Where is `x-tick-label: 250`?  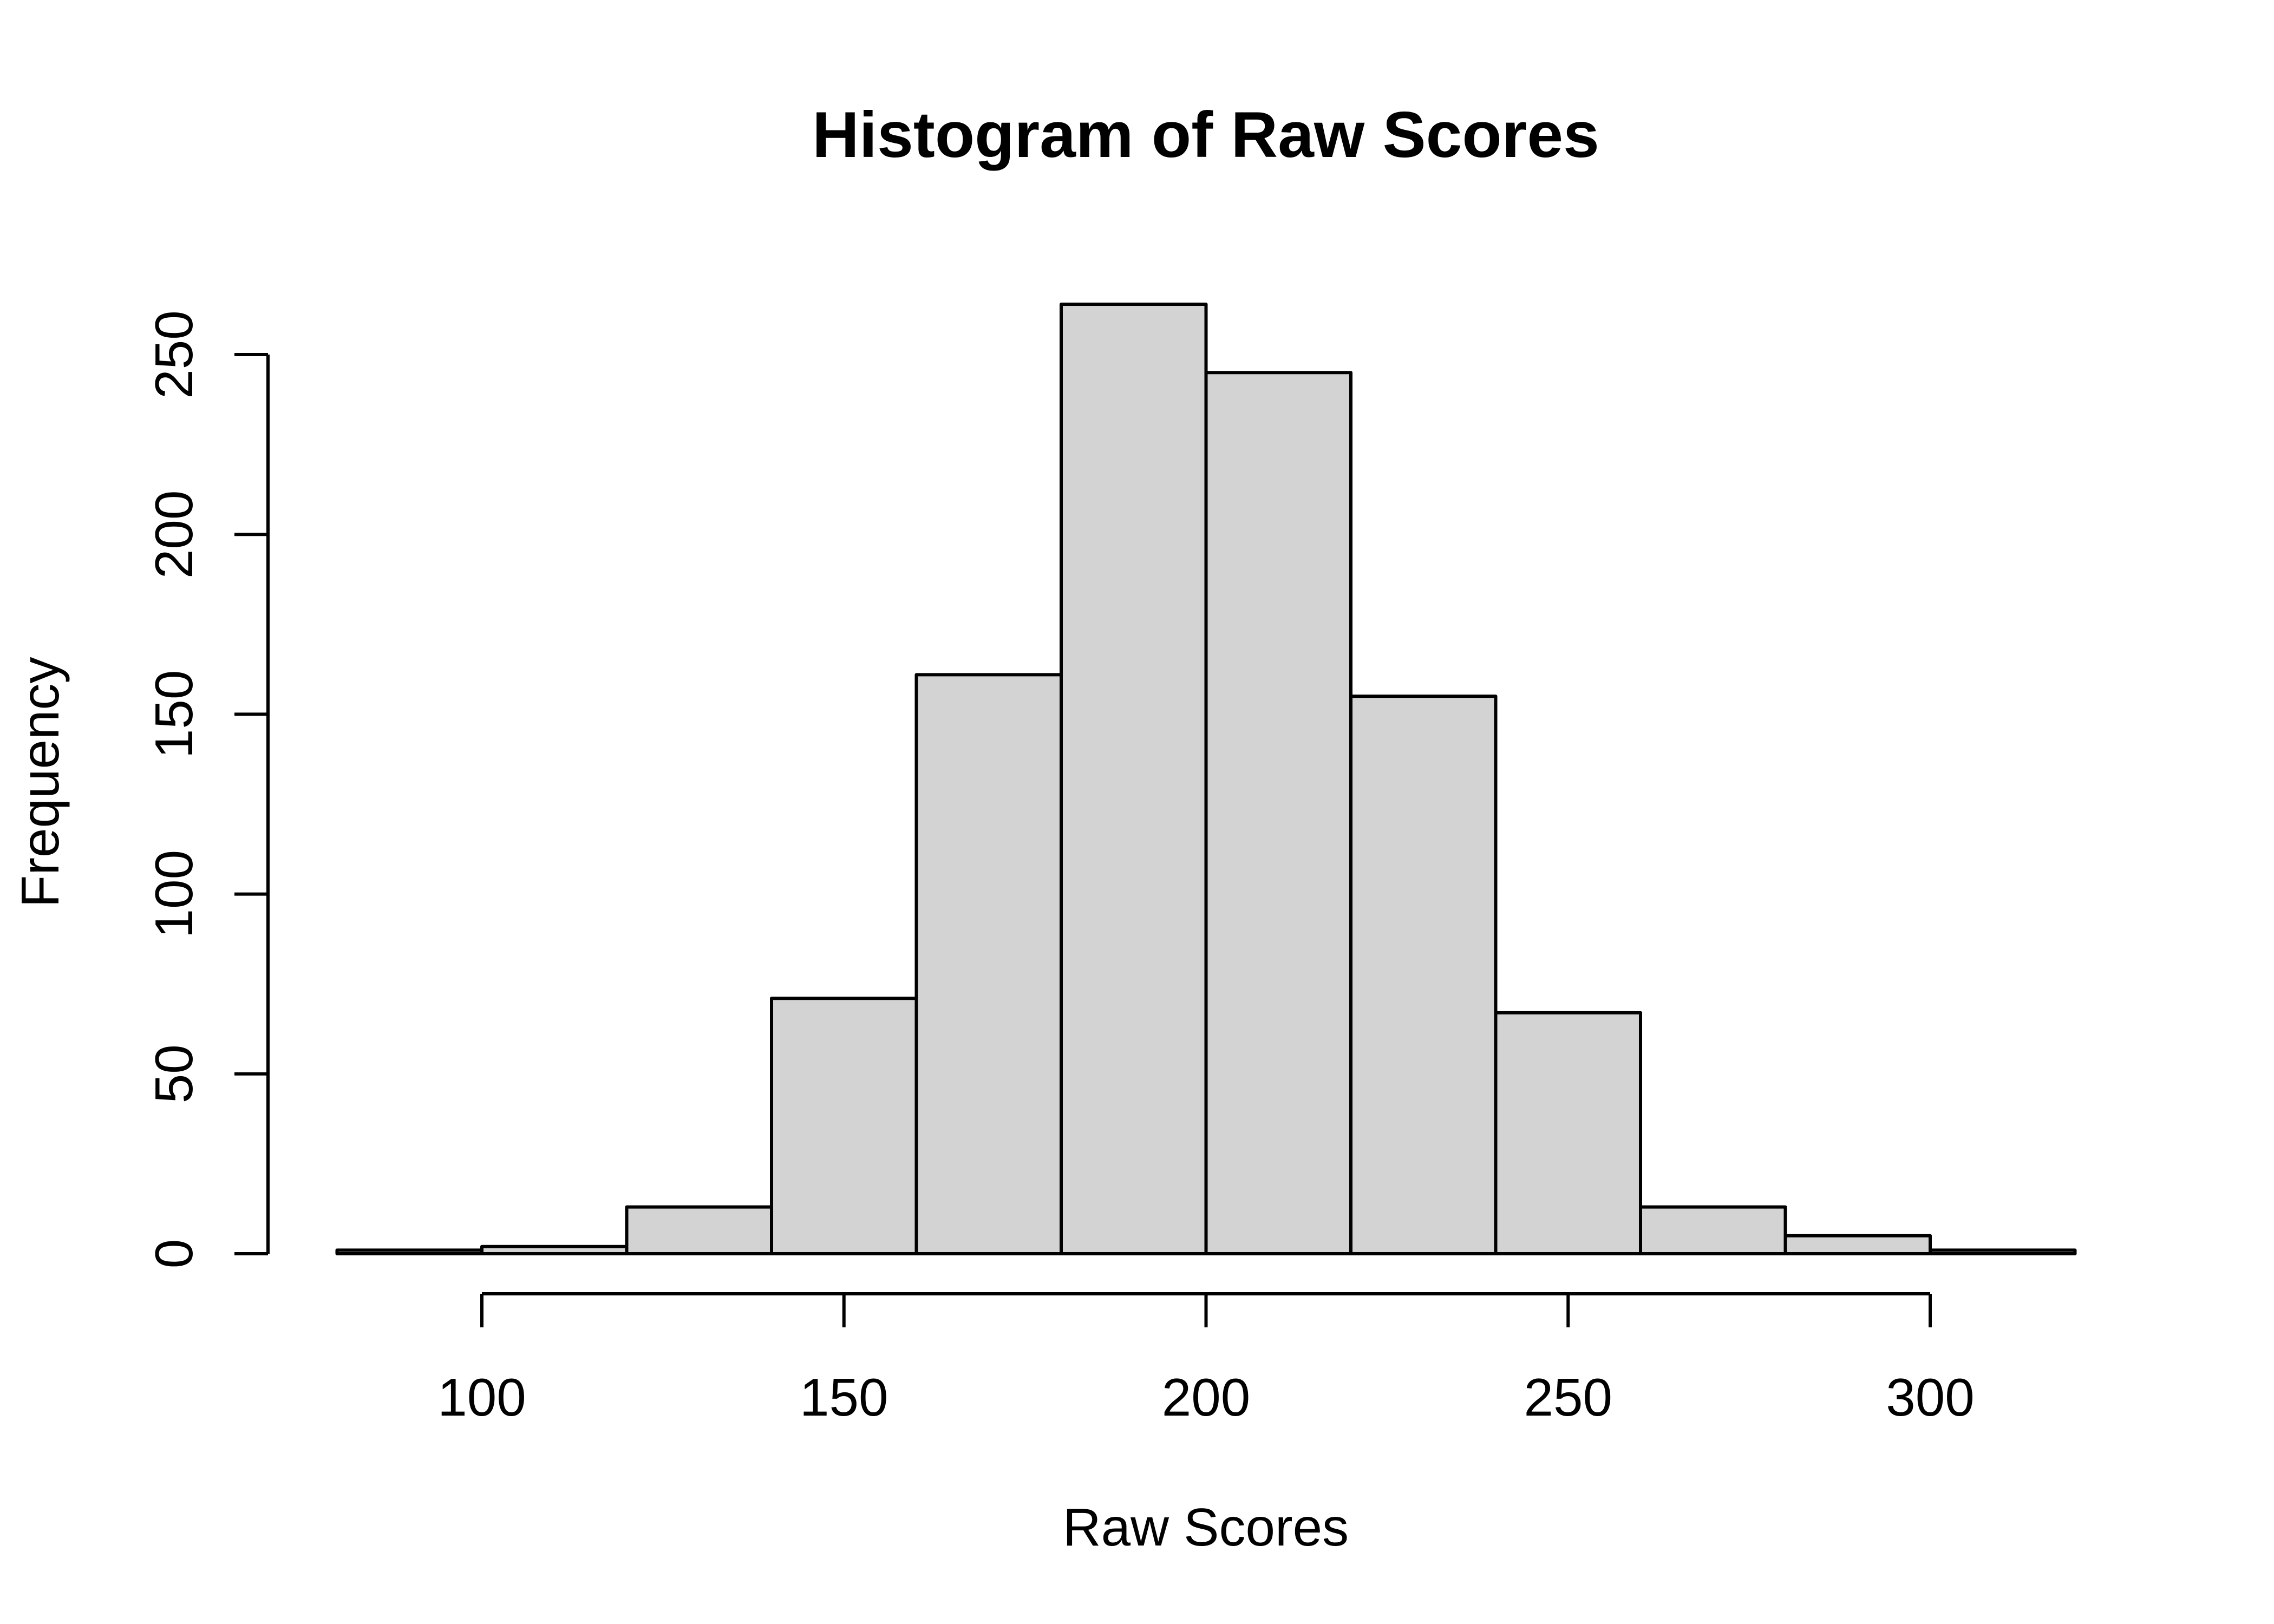 x-tick-label: 250 is located at coordinates (1568, 1397).